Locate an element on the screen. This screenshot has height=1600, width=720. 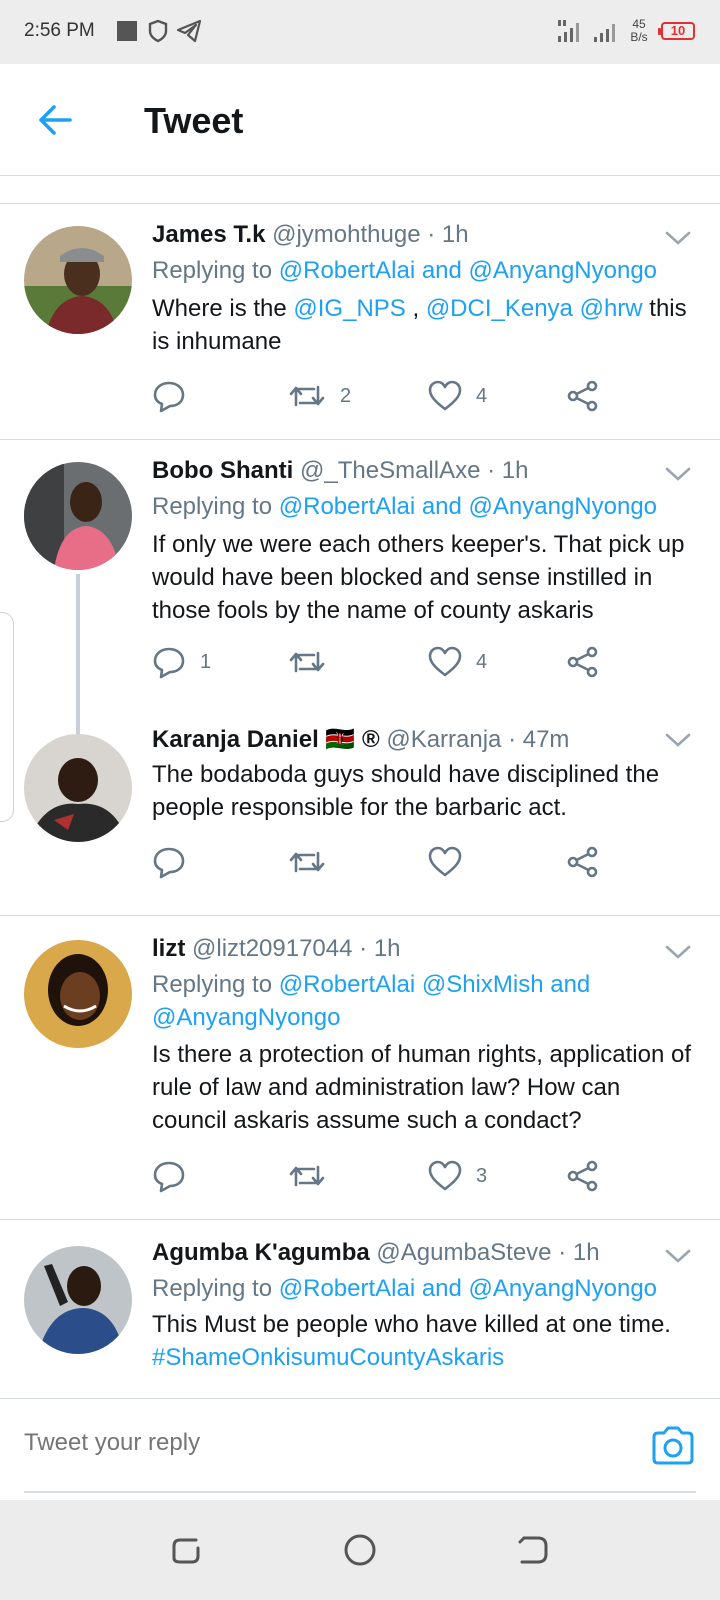
reply-input is located at coordinates (314, 1443).